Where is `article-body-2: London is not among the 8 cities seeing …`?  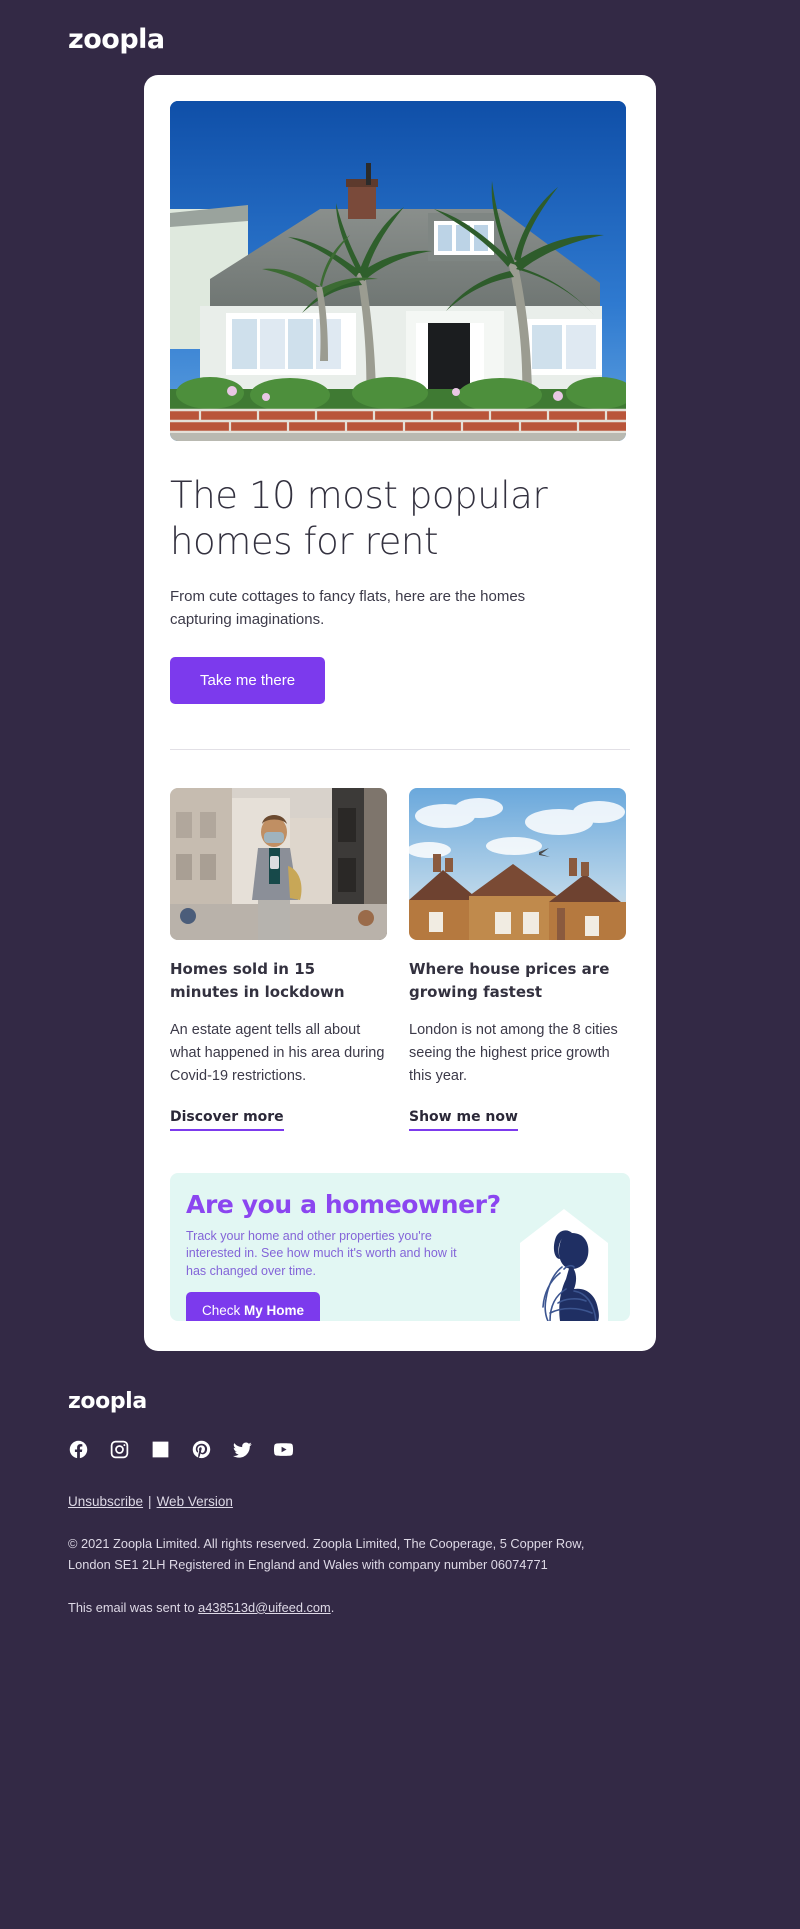 article-body-2: London is not among the 8 cities seeing … is located at coordinates (513, 1053).